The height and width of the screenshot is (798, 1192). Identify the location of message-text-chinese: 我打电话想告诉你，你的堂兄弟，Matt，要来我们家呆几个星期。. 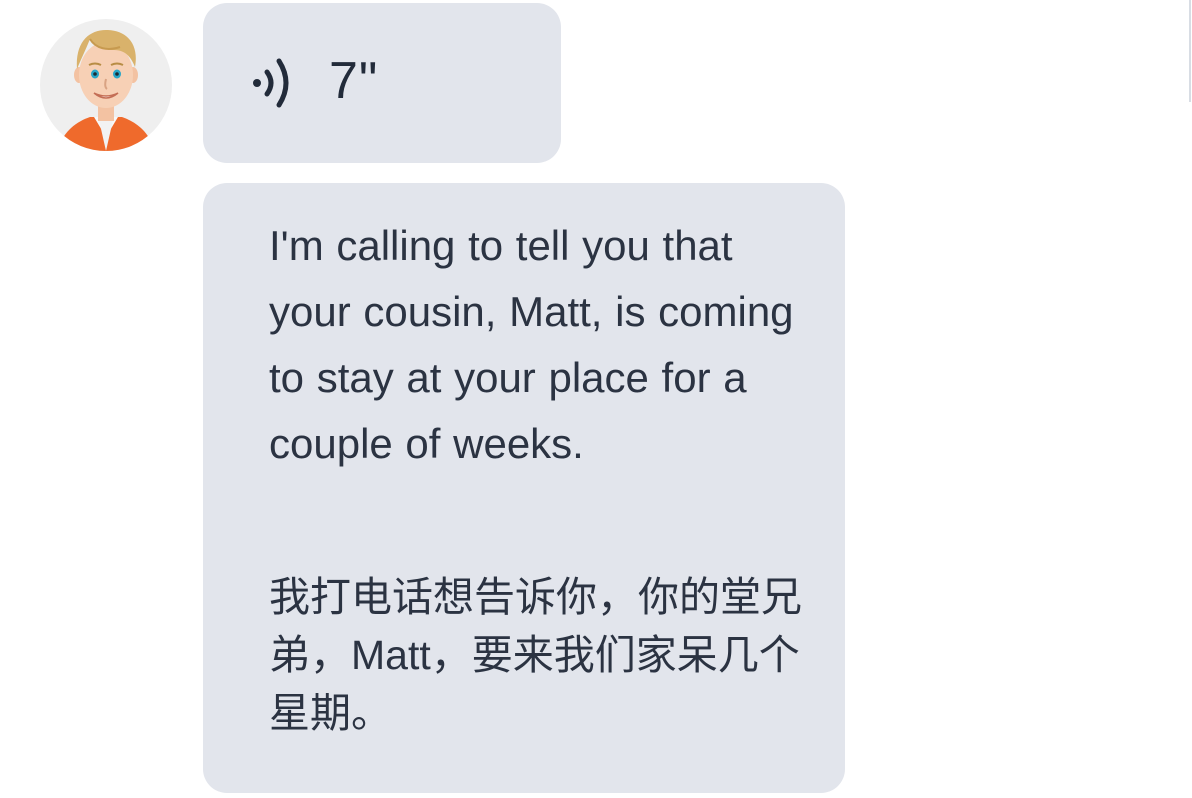
(535, 655).